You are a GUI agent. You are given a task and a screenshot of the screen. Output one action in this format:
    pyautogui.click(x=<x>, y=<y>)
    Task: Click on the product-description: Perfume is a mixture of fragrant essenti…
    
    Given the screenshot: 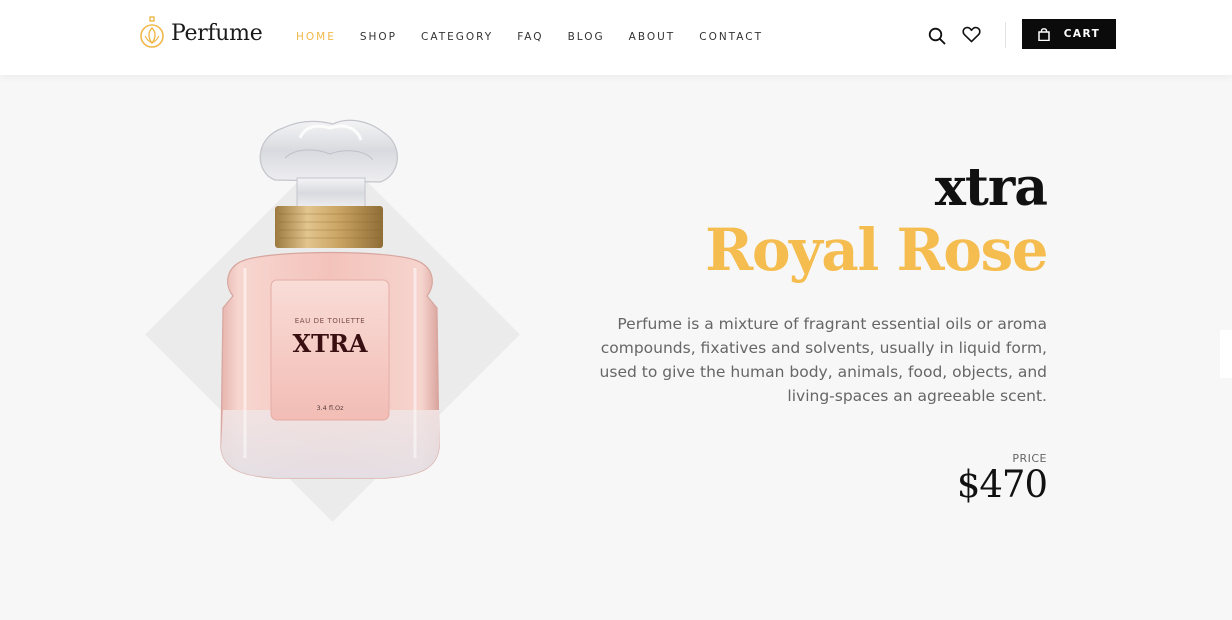 What is the action you would take?
    pyautogui.click(x=823, y=360)
    